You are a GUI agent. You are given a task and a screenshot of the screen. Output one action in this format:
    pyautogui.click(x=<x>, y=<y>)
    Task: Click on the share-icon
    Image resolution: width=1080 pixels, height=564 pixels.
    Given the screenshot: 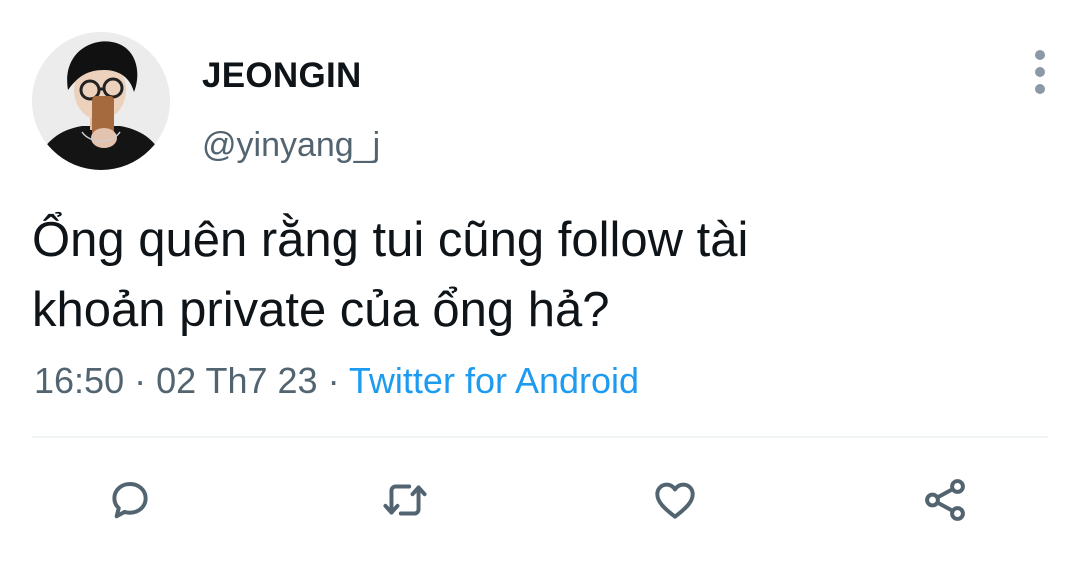 What is the action you would take?
    pyautogui.click(x=945, y=500)
    